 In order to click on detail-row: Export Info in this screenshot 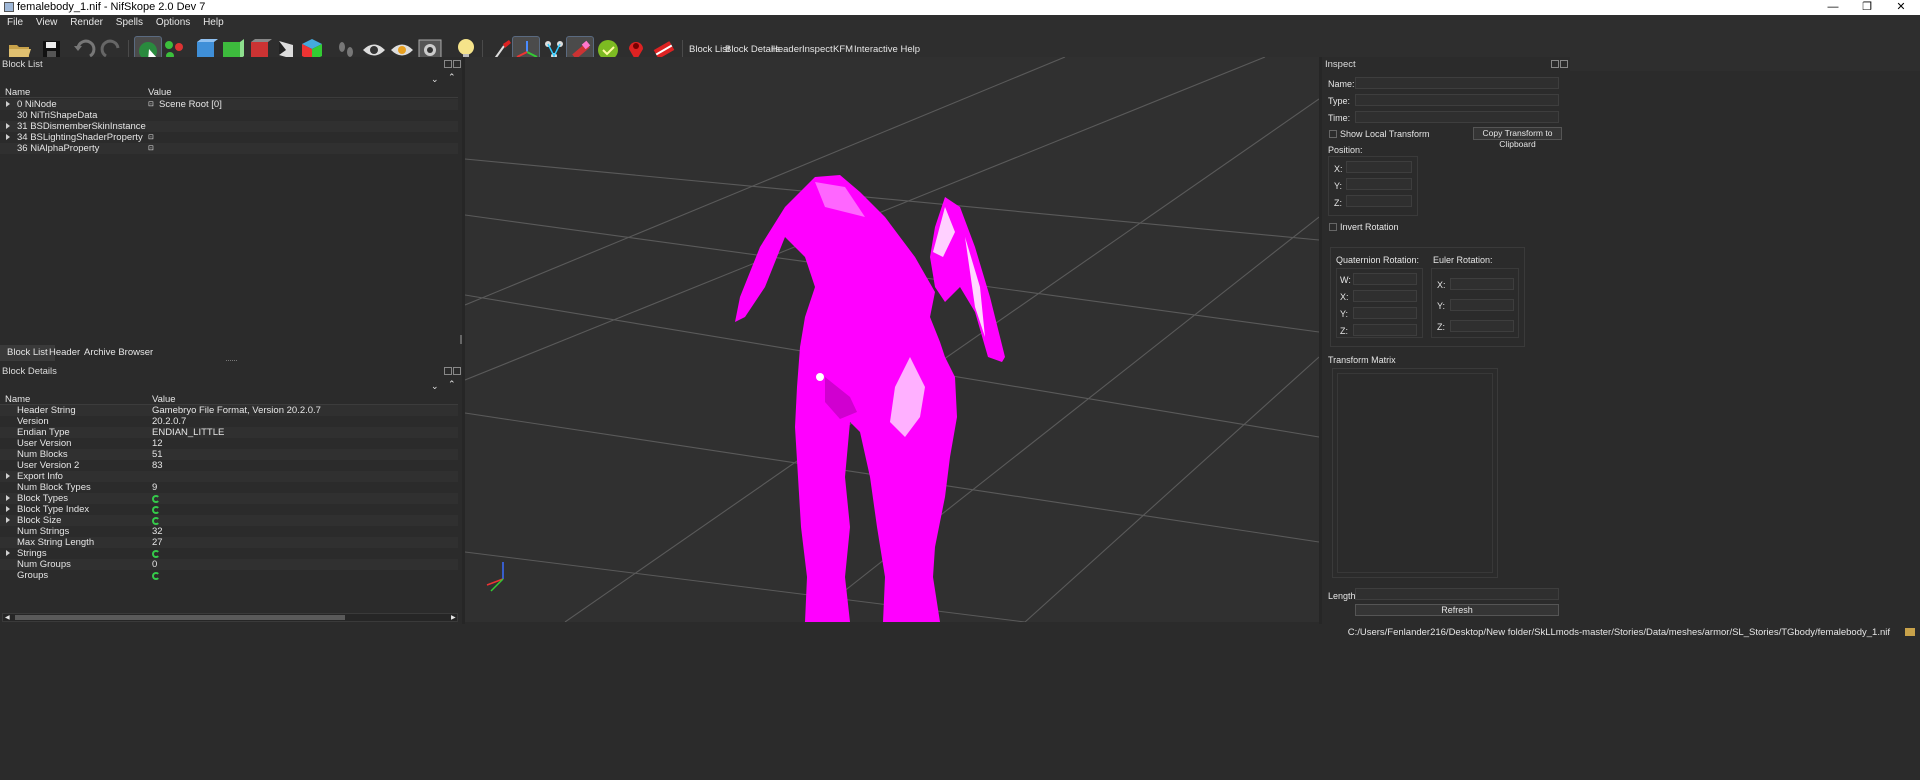, I will do `click(229, 476)`.